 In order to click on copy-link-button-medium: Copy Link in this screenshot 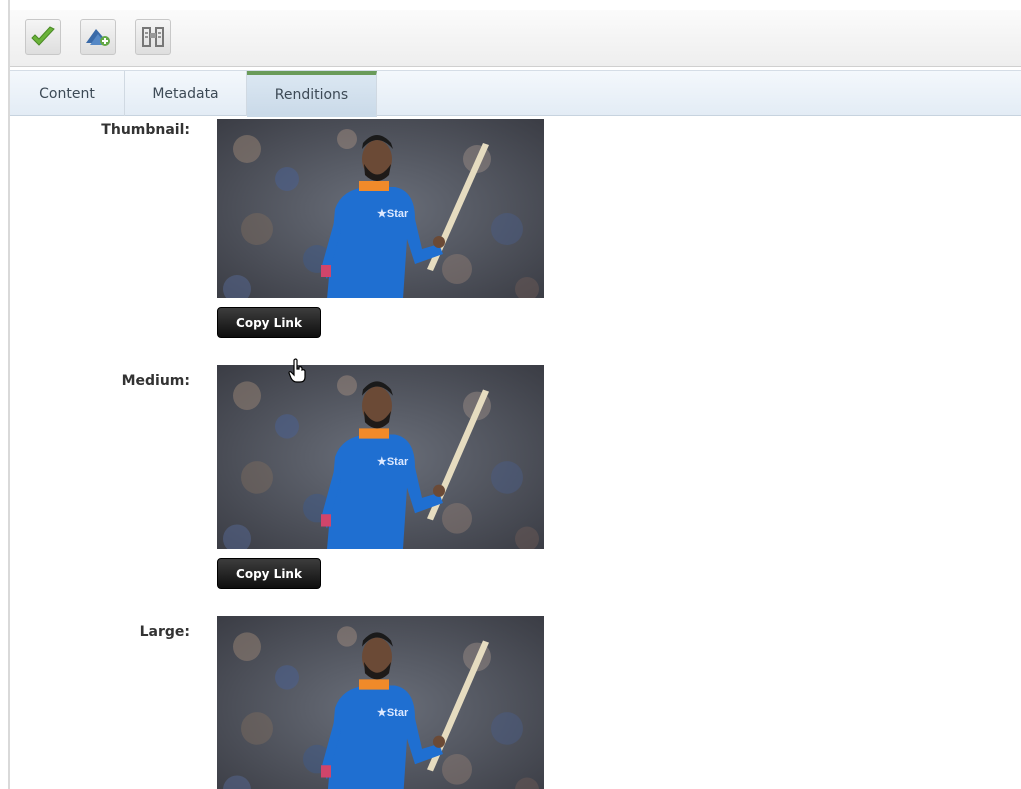, I will do `click(269, 573)`.